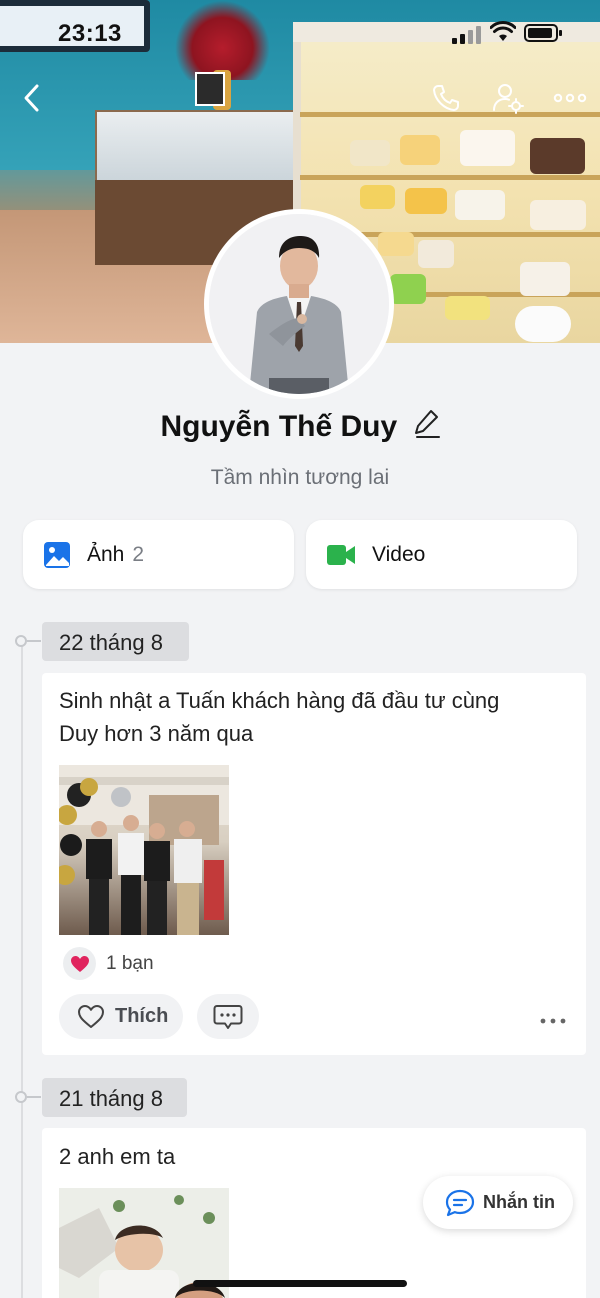  Describe the element at coordinates (117, 1156) in the screenshot. I see `post-text-line: 2 anh em ta` at that location.